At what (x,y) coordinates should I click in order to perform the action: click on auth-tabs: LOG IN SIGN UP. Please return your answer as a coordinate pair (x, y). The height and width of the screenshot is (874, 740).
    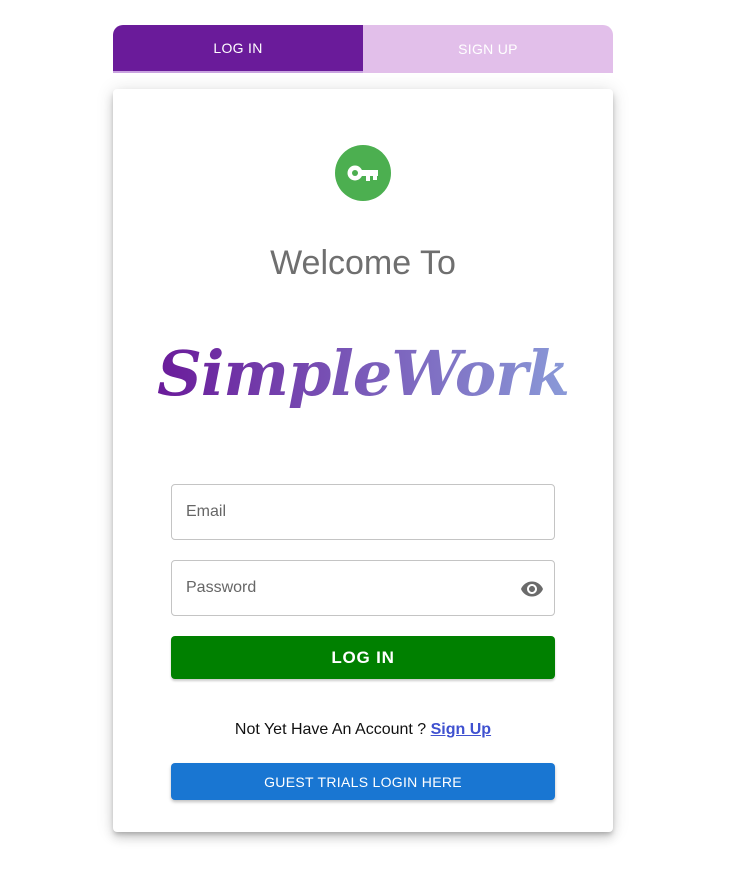
    Looking at the image, I should click on (363, 49).